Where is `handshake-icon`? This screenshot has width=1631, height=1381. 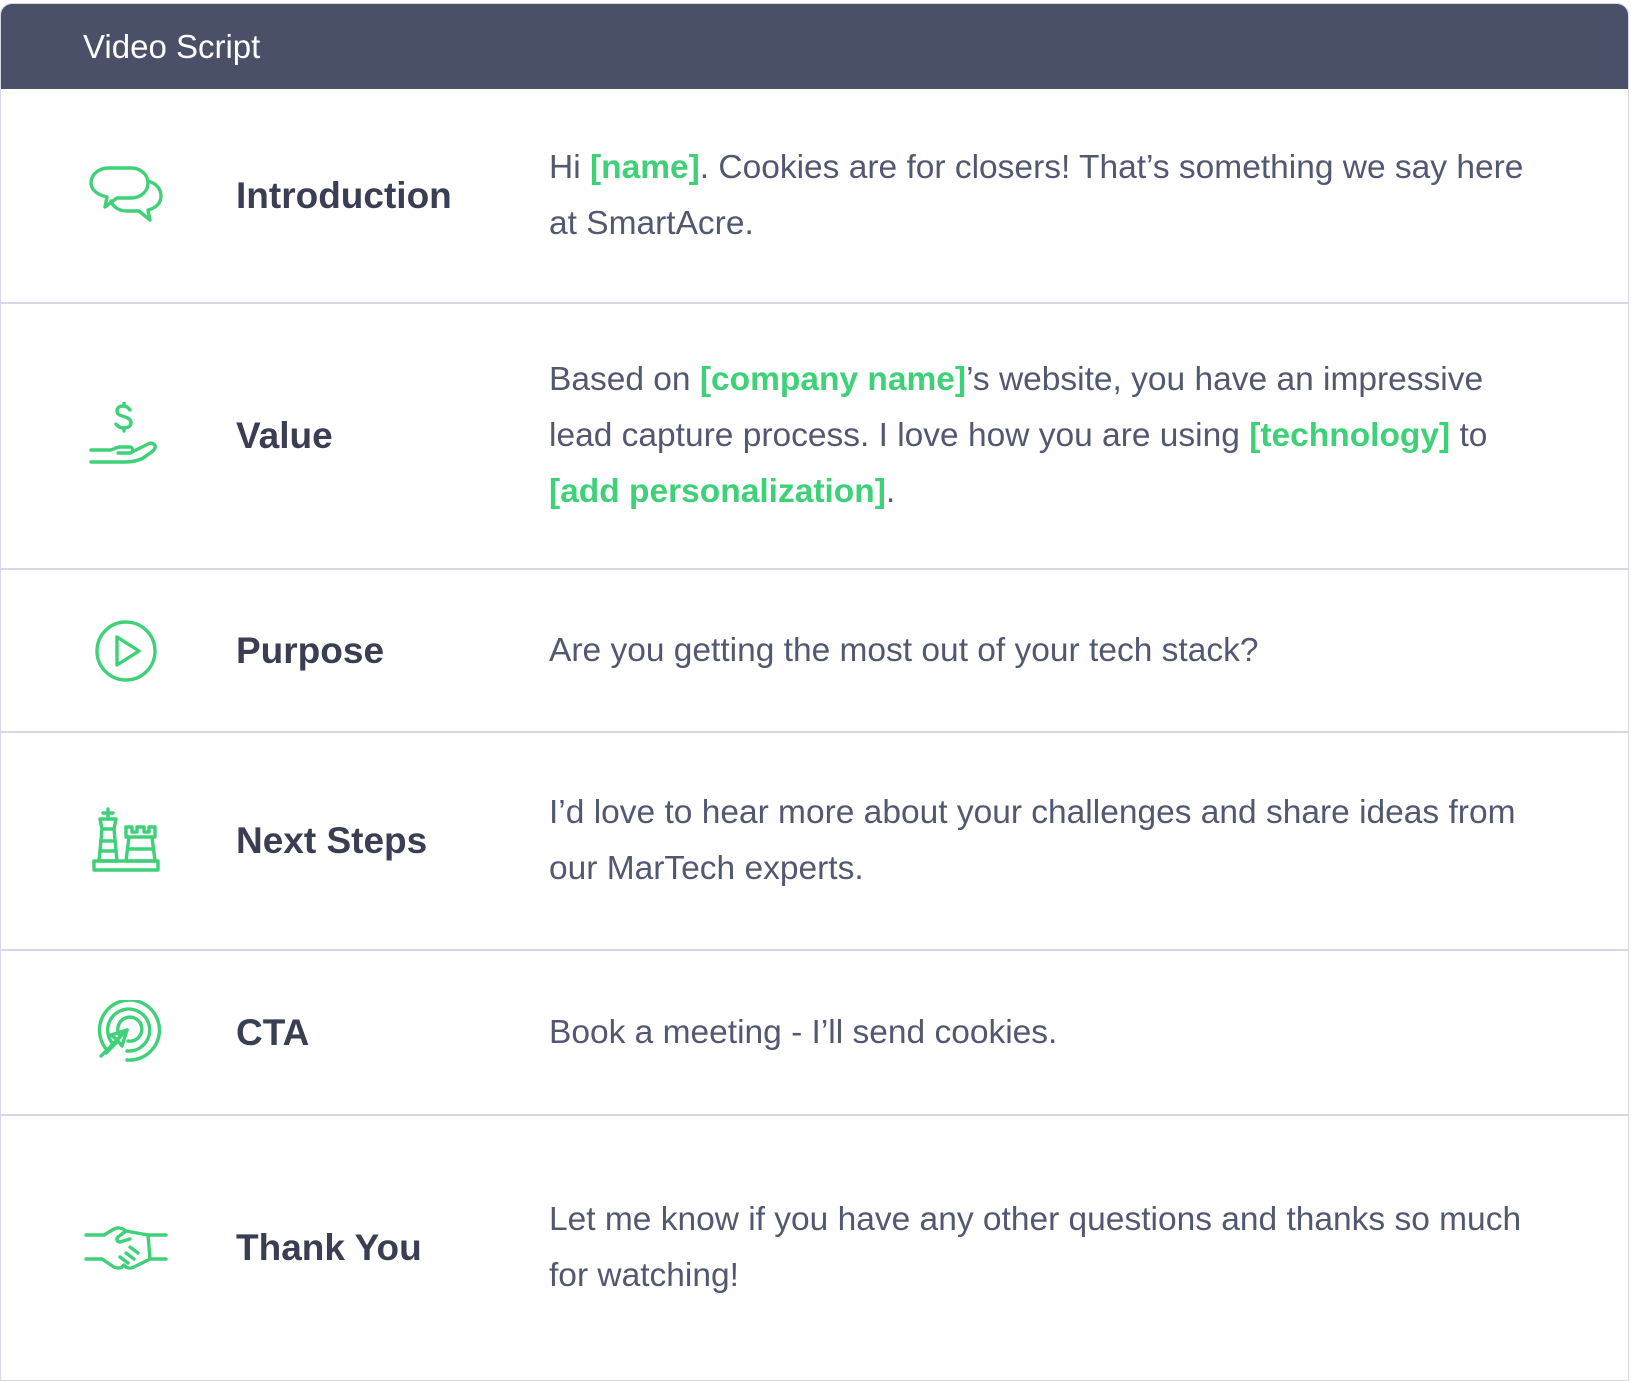 handshake-icon is located at coordinates (126, 1248).